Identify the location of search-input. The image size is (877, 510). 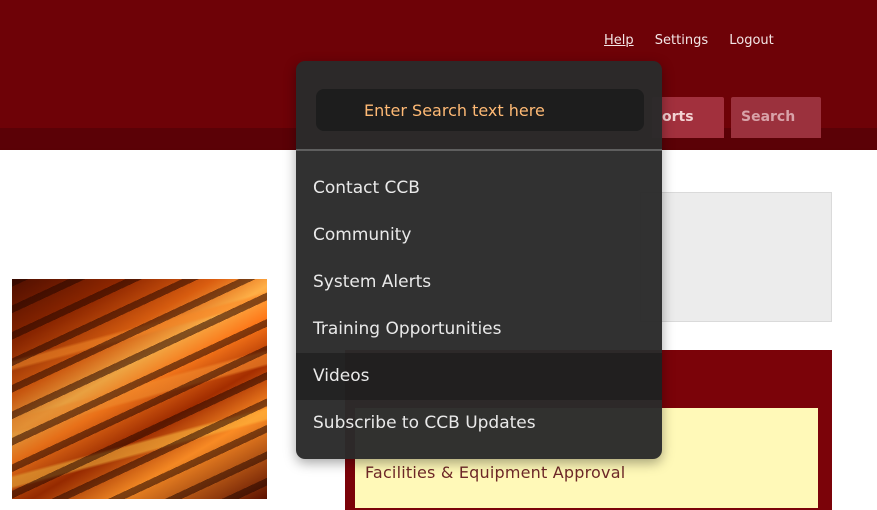
(480, 110).